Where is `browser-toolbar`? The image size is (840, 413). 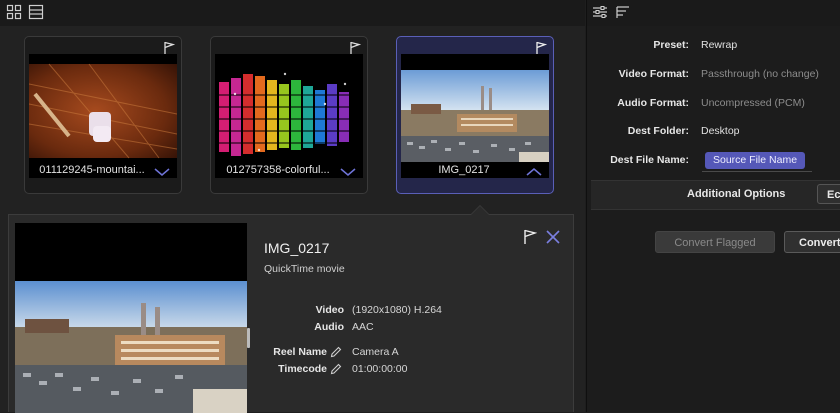
browser-toolbar is located at coordinates (292, 13).